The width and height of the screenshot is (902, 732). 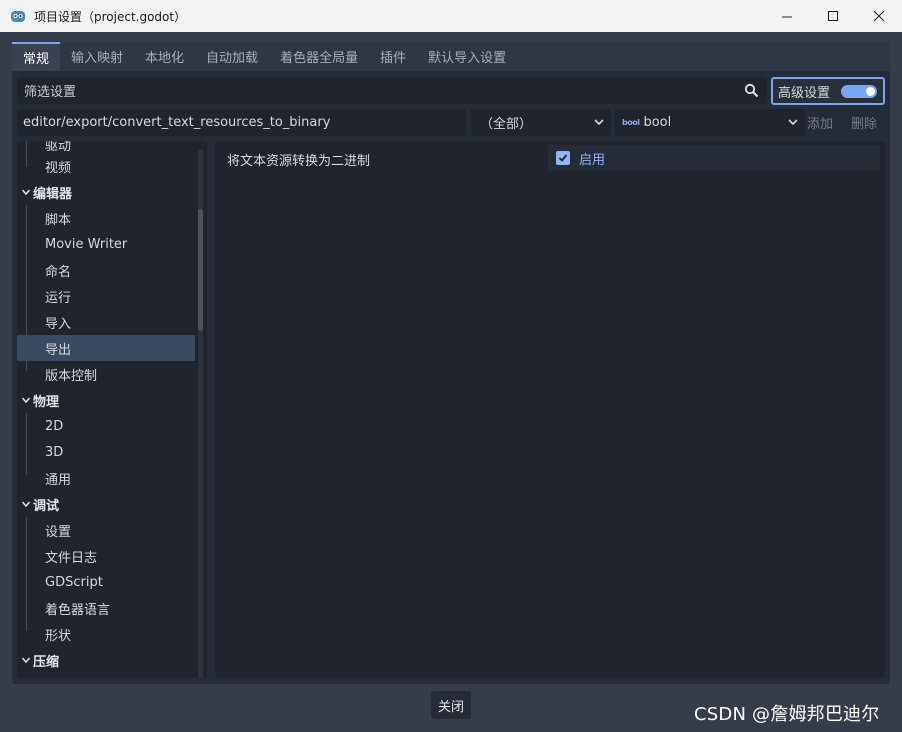 I want to click on watermark: CSDN @詹姆邦巴迪尔, so click(x=787, y=714).